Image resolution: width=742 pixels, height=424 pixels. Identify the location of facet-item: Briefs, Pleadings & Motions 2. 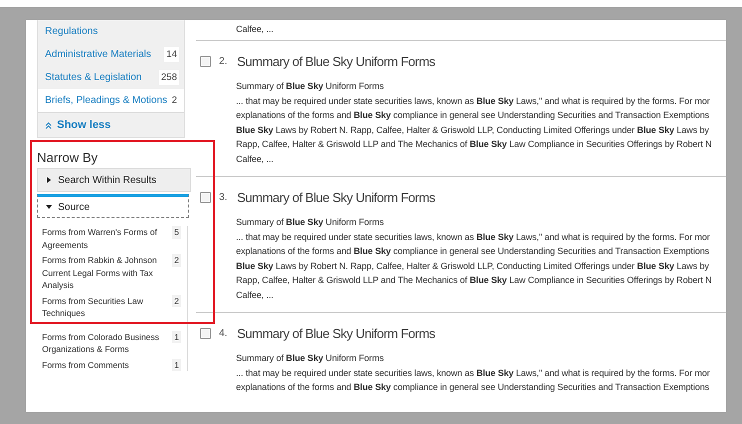
(111, 100).